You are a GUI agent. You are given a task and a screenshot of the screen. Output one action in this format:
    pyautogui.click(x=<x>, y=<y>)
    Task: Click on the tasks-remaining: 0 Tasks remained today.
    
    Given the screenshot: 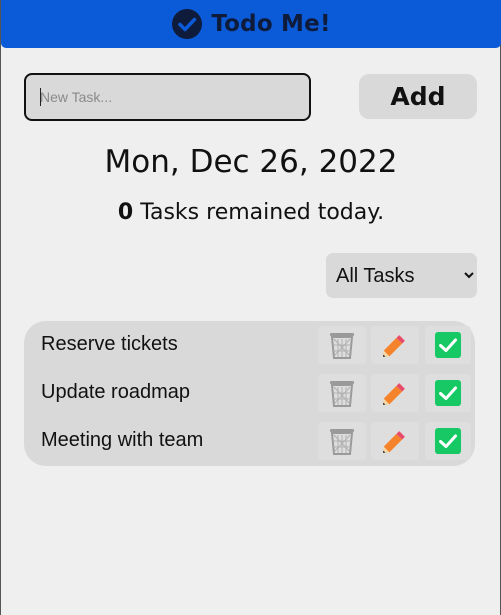 What is the action you would take?
    pyautogui.click(x=251, y=212)
    